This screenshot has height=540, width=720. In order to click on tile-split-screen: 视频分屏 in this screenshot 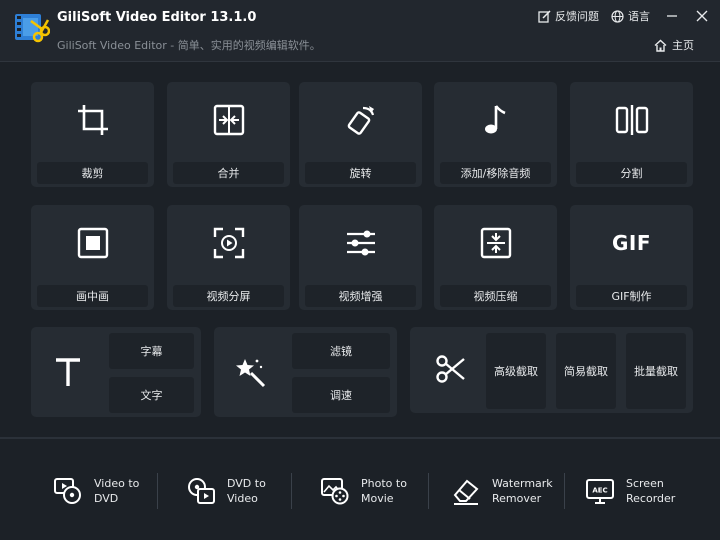, I will do `click(228, 257)`.